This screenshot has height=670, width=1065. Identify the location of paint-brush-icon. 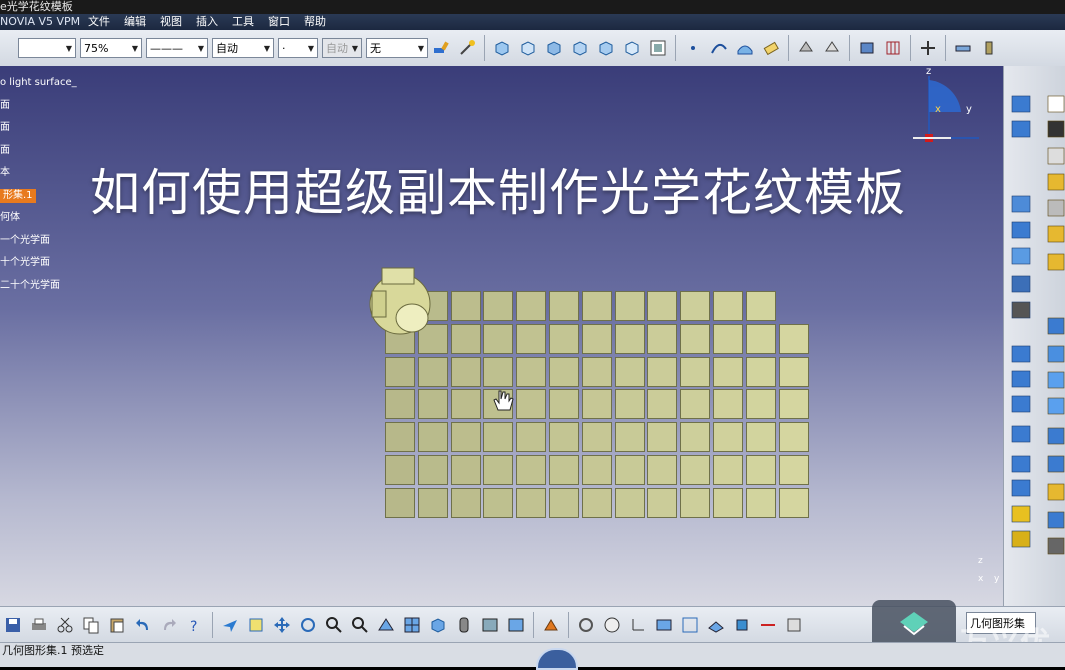
(441, 48).